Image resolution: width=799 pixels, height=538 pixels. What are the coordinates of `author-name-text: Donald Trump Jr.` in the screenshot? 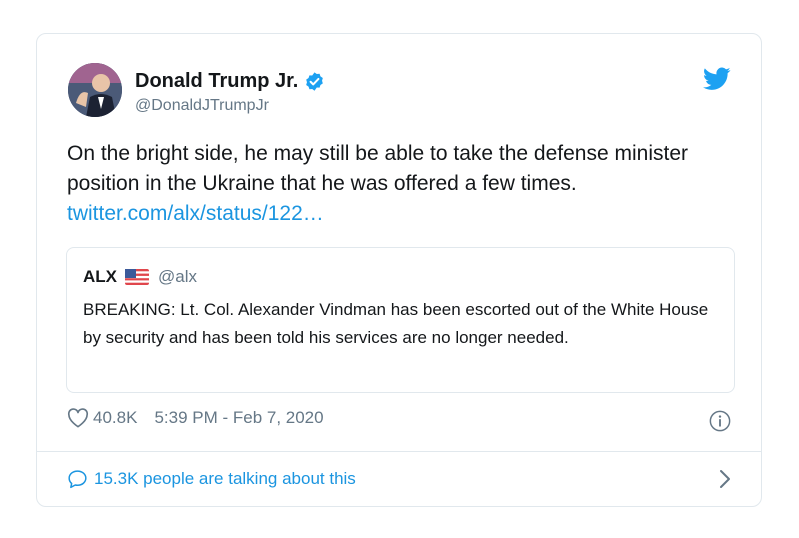 It's located at (216, 81).